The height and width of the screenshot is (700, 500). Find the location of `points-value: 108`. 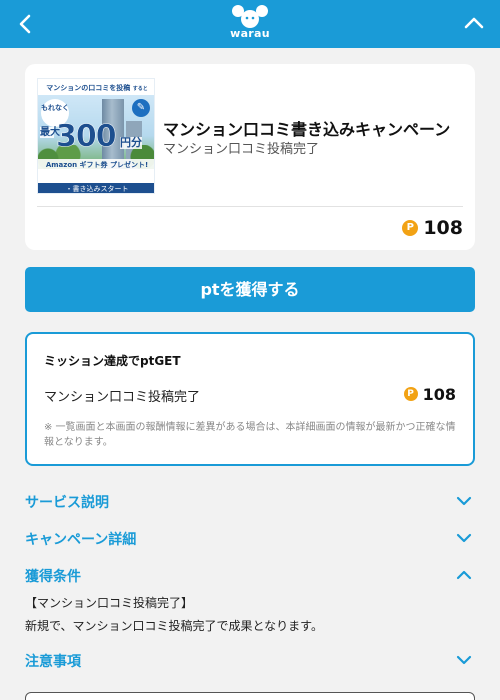

points-value: 108 is located at coordinates (443, 228).